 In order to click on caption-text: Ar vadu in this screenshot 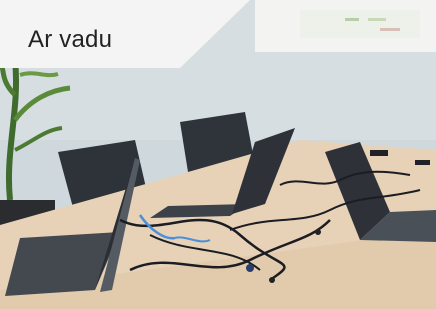, I will do `click(70, 39)`.